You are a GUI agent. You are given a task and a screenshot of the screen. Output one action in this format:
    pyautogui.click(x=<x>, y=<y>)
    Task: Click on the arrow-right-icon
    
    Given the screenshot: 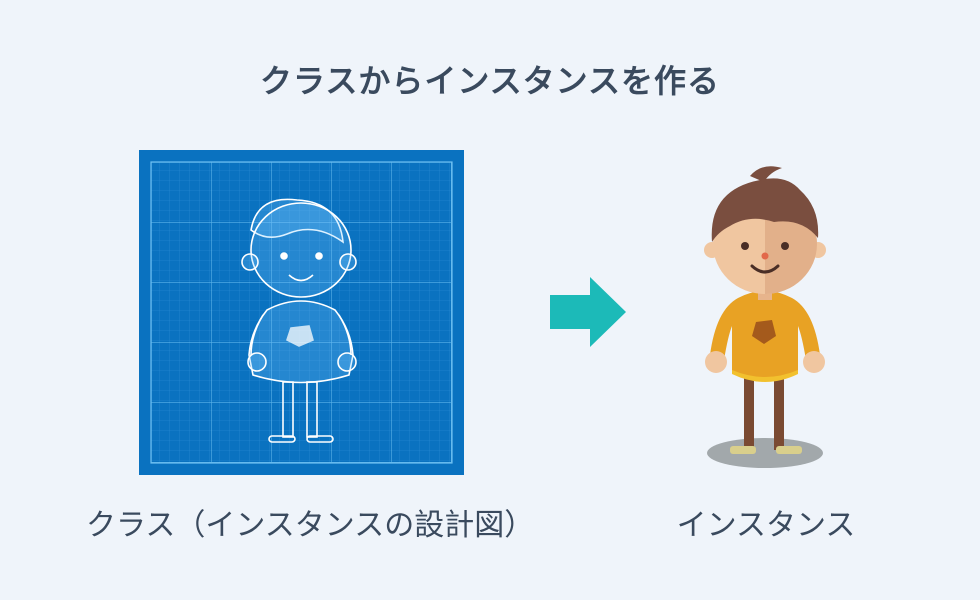 What is the action you would take?
    pyautogui.click(x=588, y=312)
    